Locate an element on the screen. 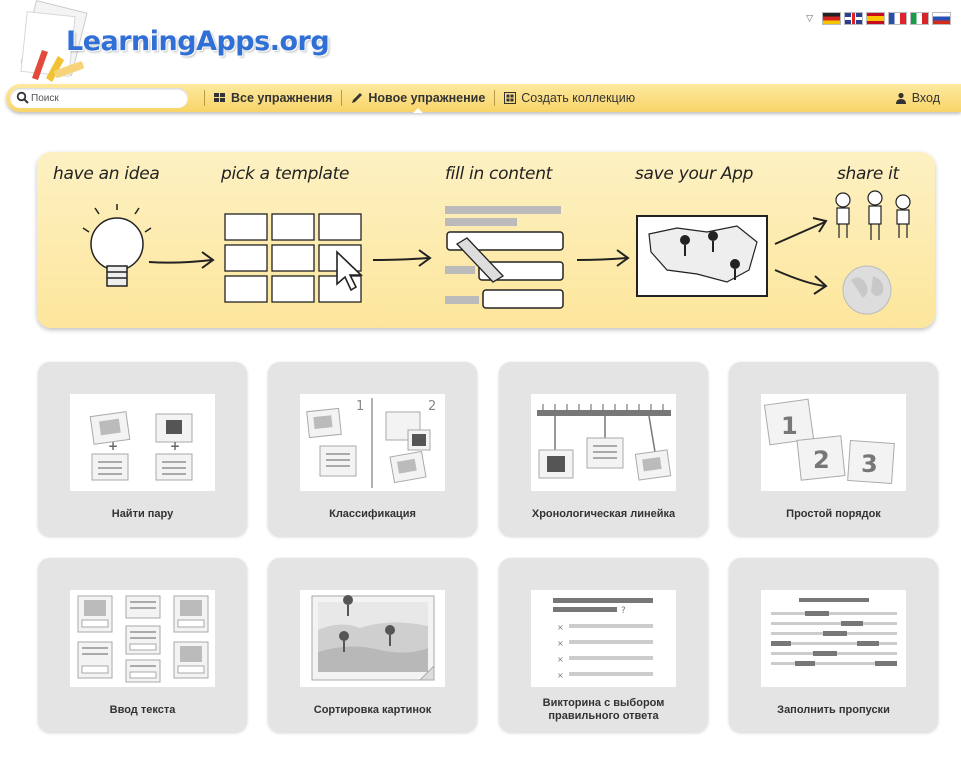 The width and height of the screenshot is (961, 760). tile-label: Заполнить пропуски is located at coordinates (833, 709).